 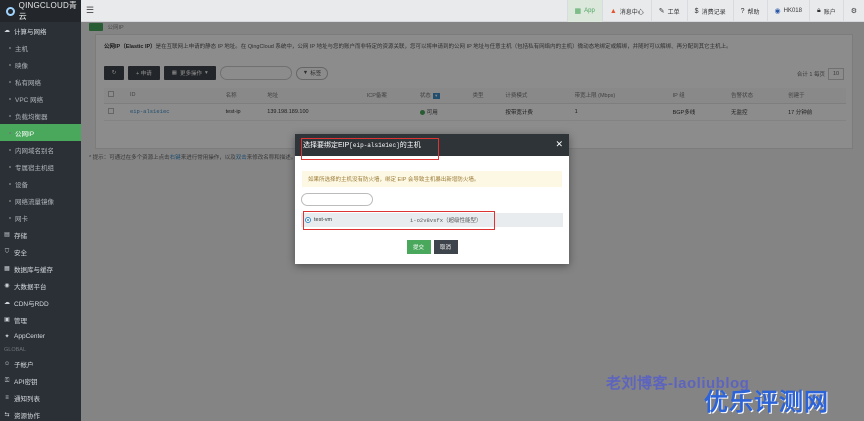 What do you see at coordinates (777, 11) in the screenshot?
I see `region-icon: ◉` at bounding box center [777, 11].